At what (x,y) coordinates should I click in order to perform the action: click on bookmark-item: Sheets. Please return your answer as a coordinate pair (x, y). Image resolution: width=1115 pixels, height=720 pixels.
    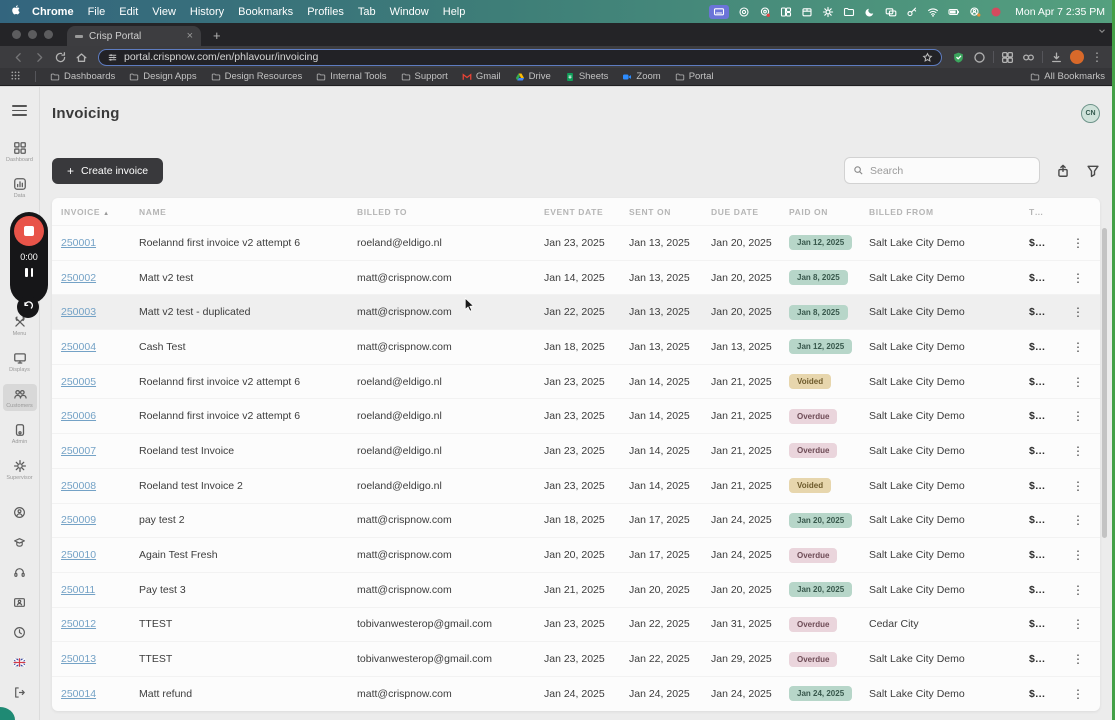
    Looking at the image, I should click on (586, 76).